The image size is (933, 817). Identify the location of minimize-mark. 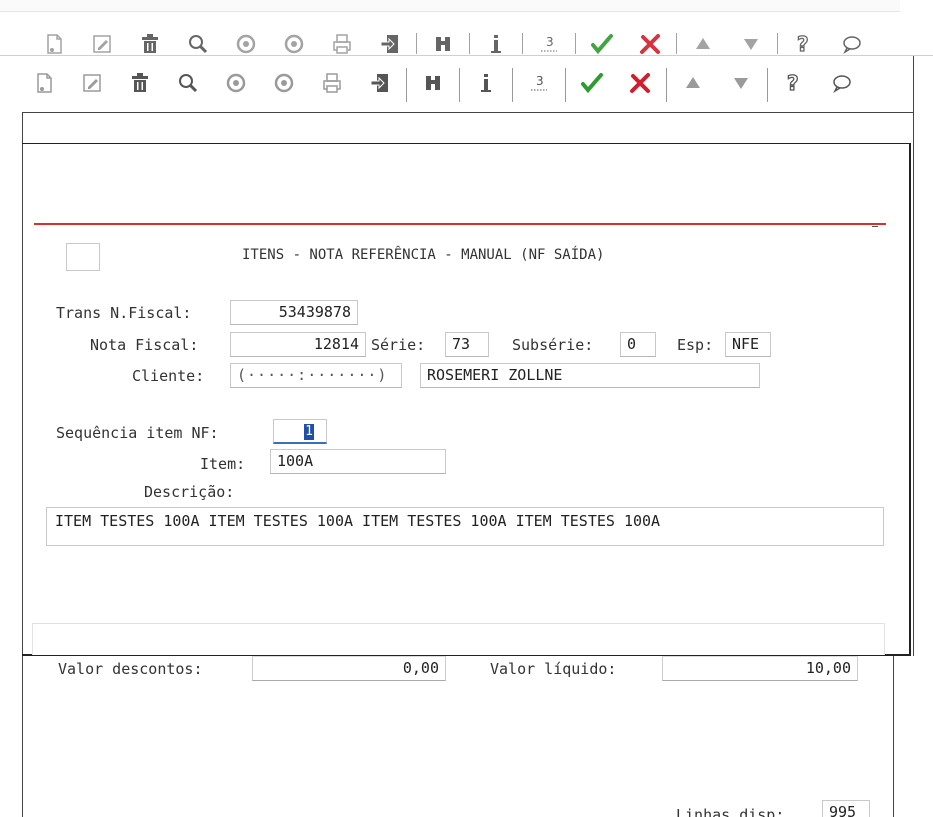
(875, 226).